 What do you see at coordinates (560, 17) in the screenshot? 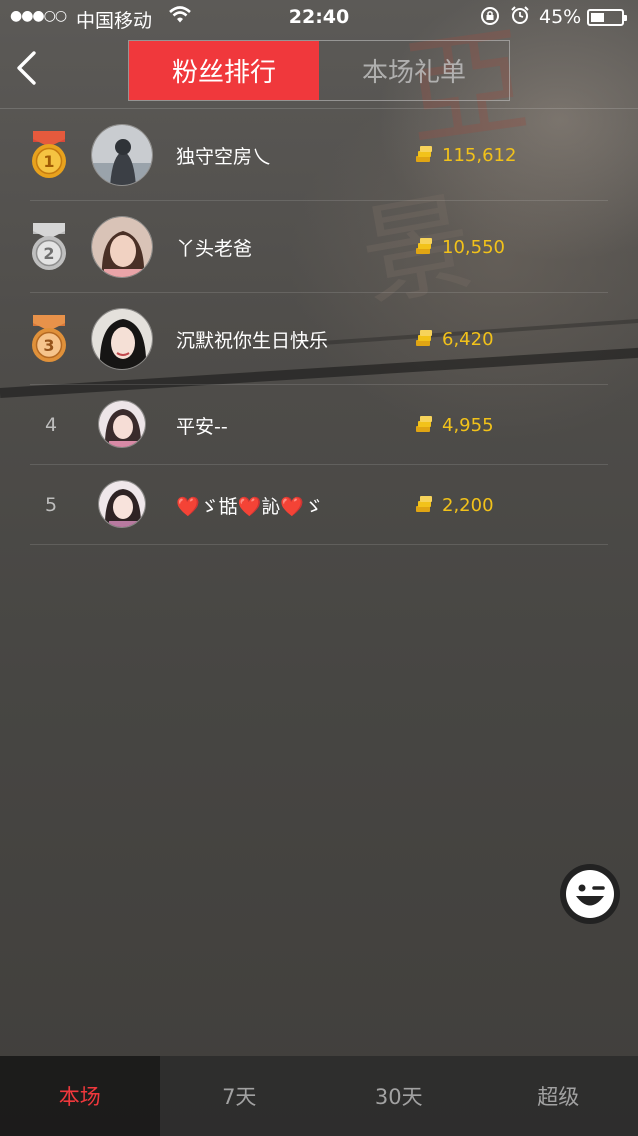
I see `battery-percent: 45%` at bounding box center [560, 17].